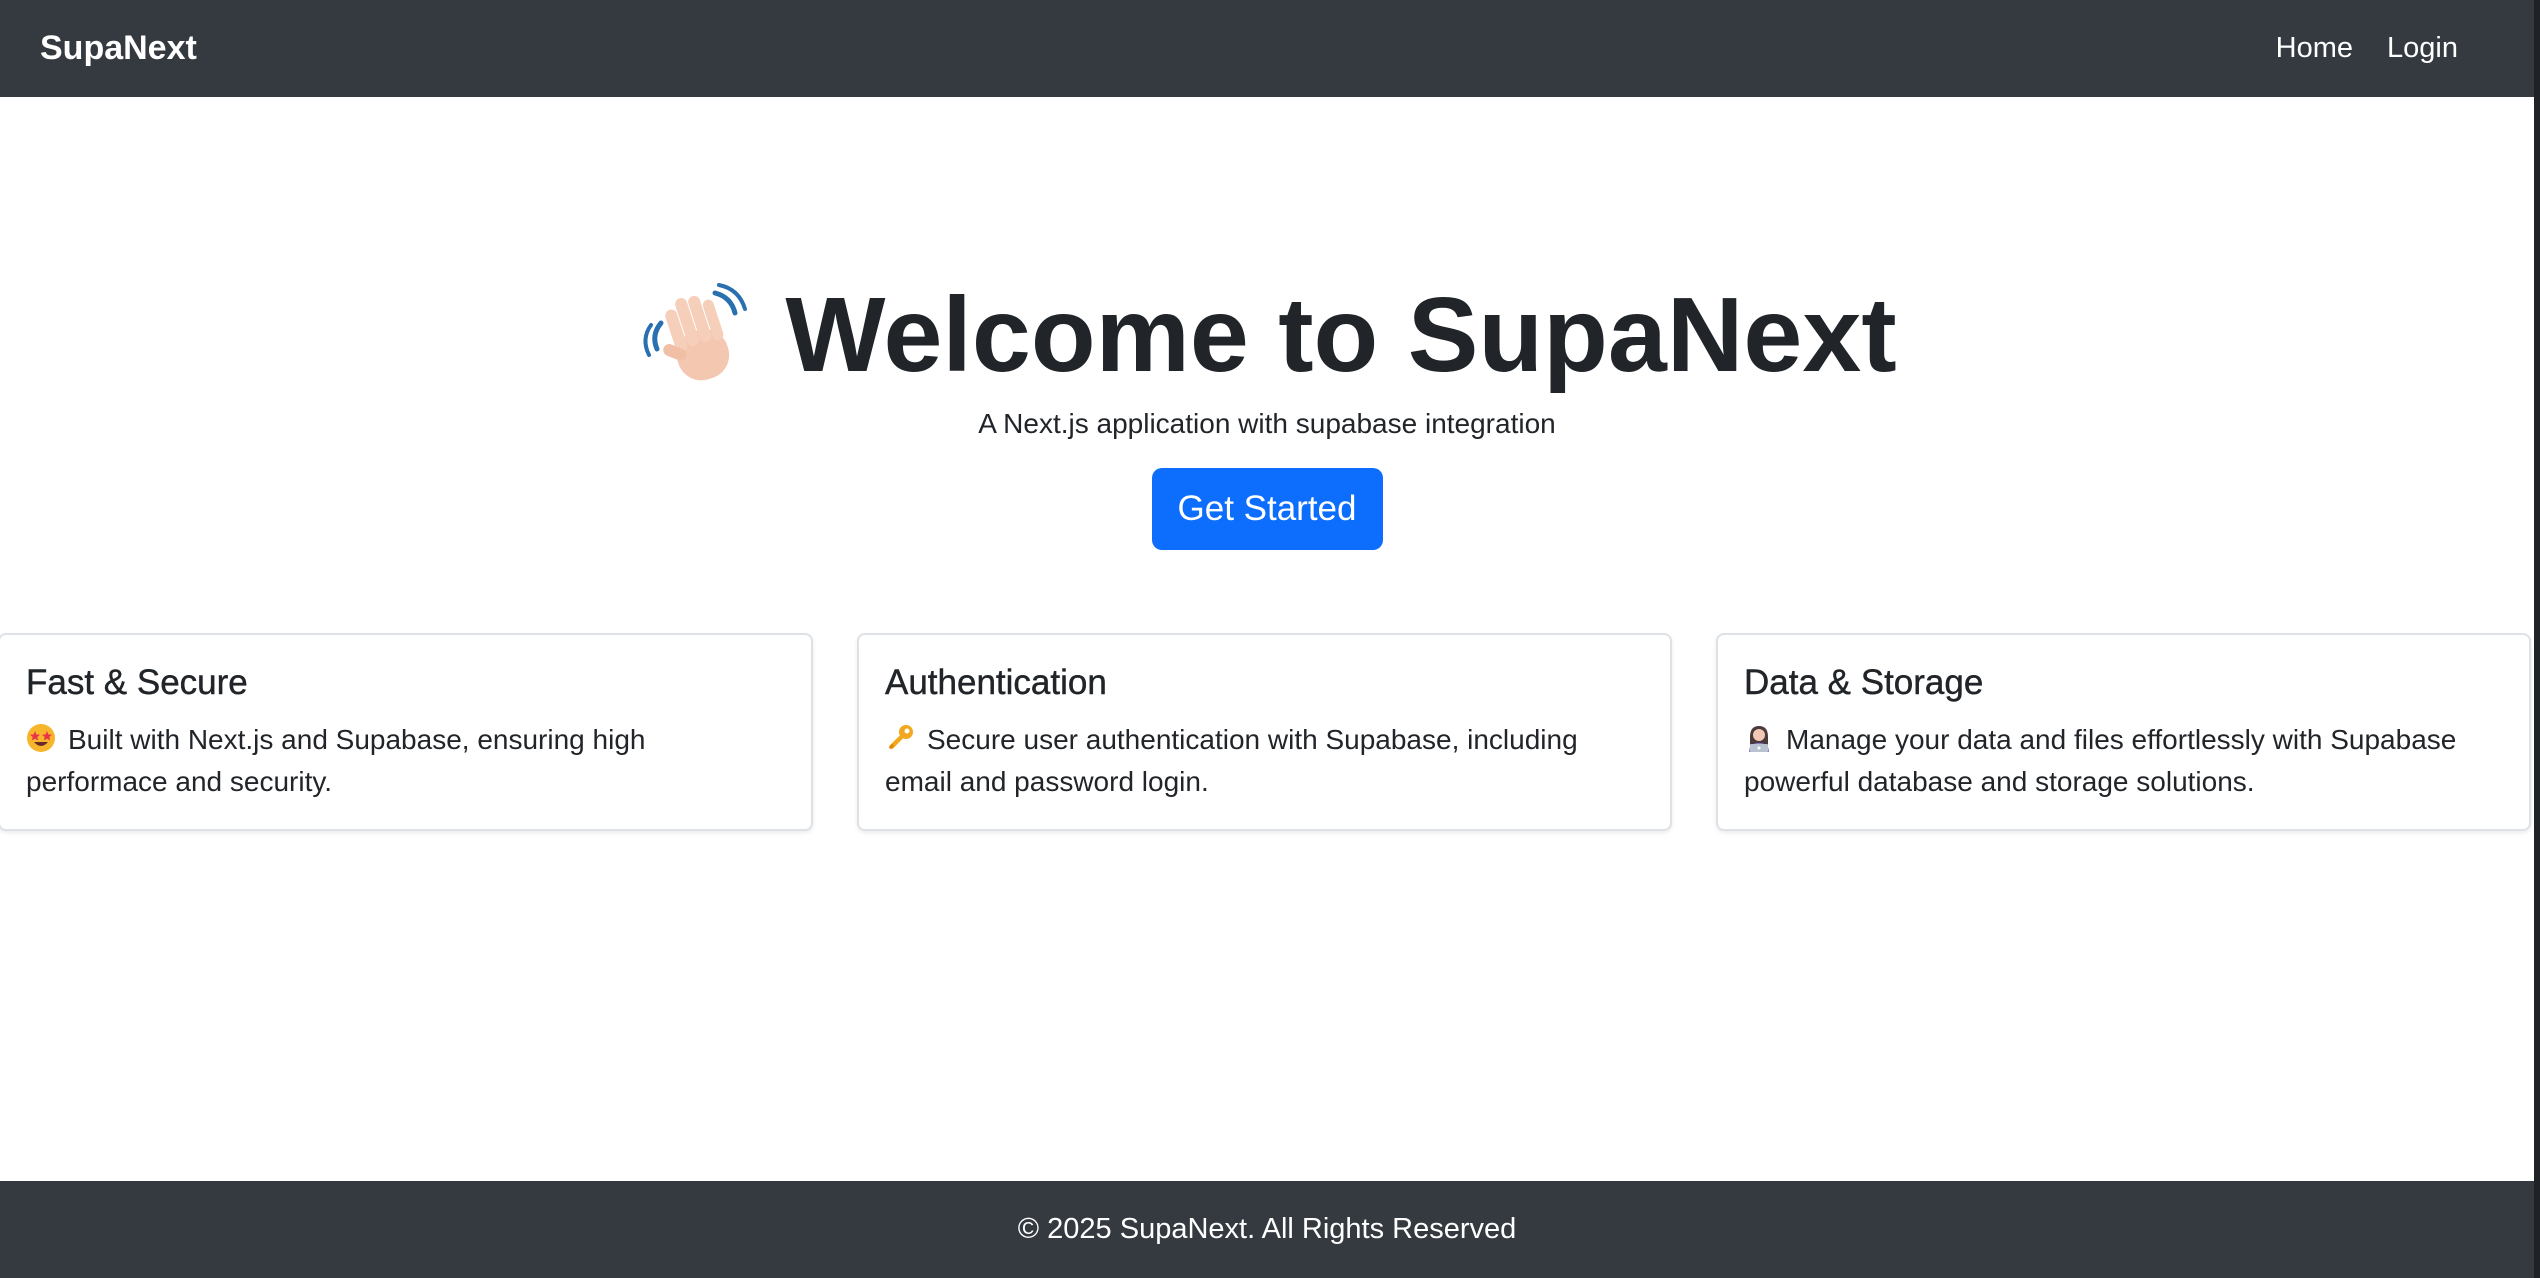  What do you see at coordinates (2367, 48) in the screenshot?
I see `nav-links: Home Login` at bounding box center [2367, 48].